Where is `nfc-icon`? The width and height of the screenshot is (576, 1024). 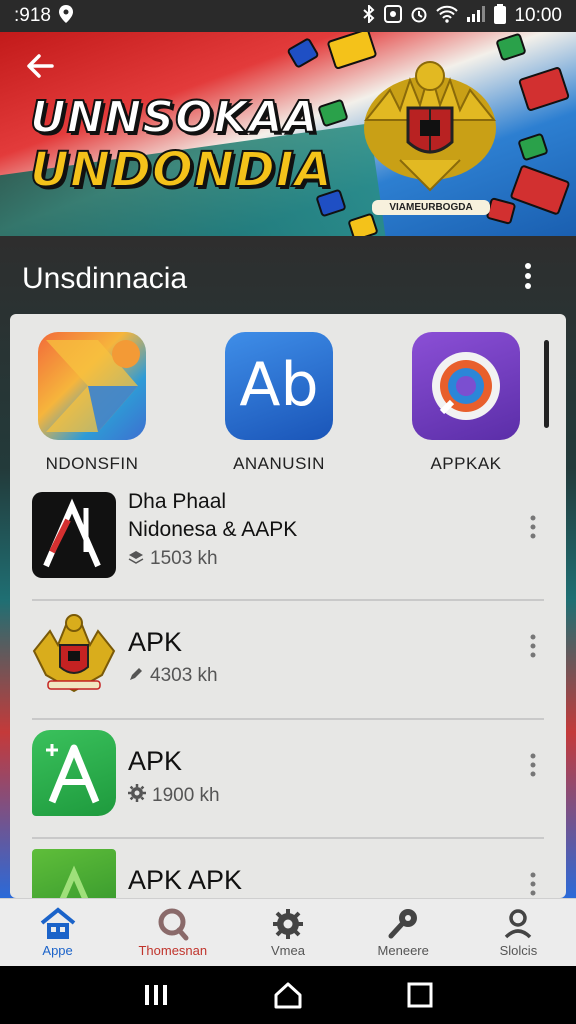
nfc-icon is located at coordinates (393, 16).